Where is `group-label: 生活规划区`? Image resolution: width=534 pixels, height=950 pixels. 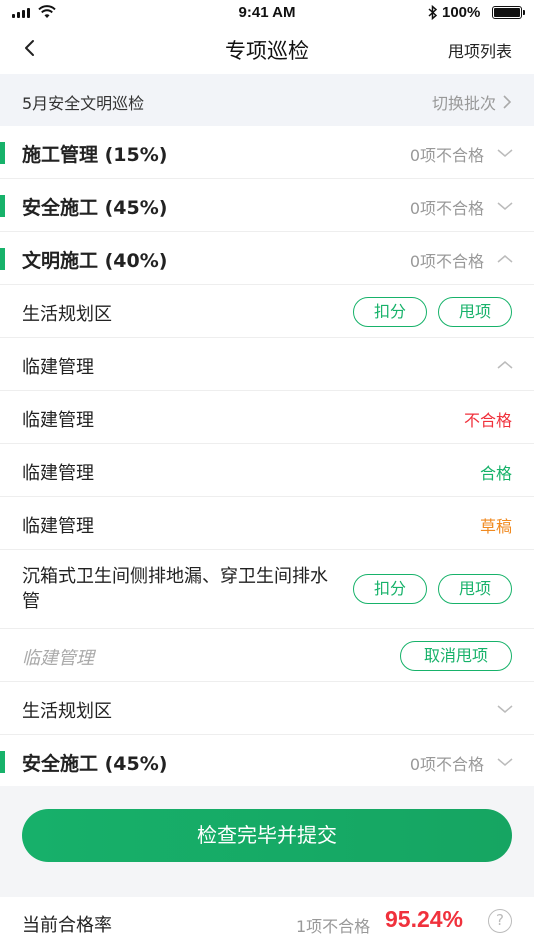 group-label: 生活规划区 is located at coordinates (67, 711).